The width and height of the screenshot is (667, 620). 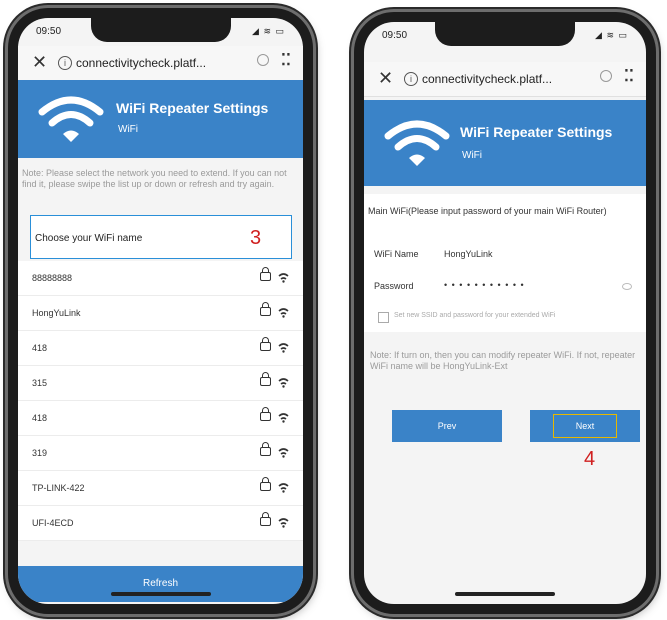 I want to click on password-label: Password, so click(x=394, y=286).